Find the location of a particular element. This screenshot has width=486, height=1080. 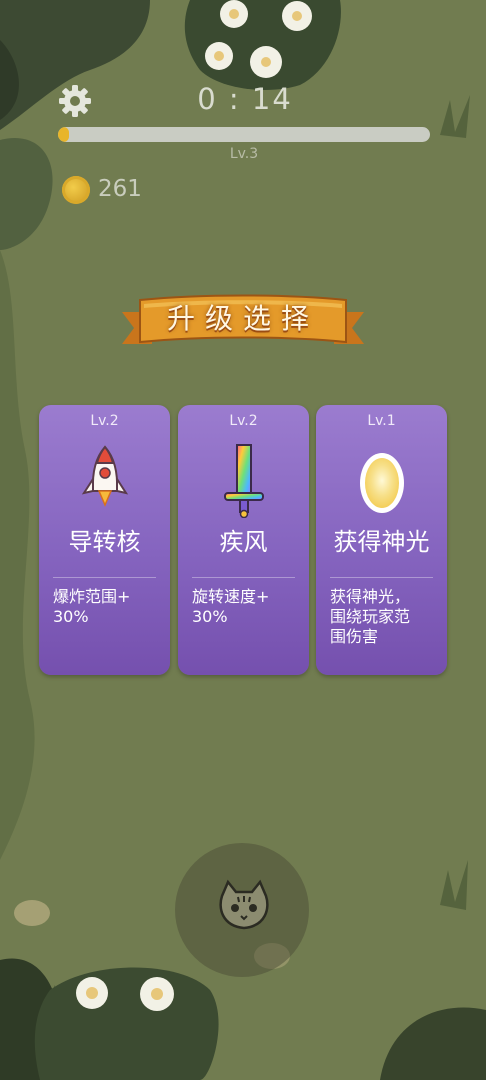

rocket-icon is located at coordinates (105, 476).